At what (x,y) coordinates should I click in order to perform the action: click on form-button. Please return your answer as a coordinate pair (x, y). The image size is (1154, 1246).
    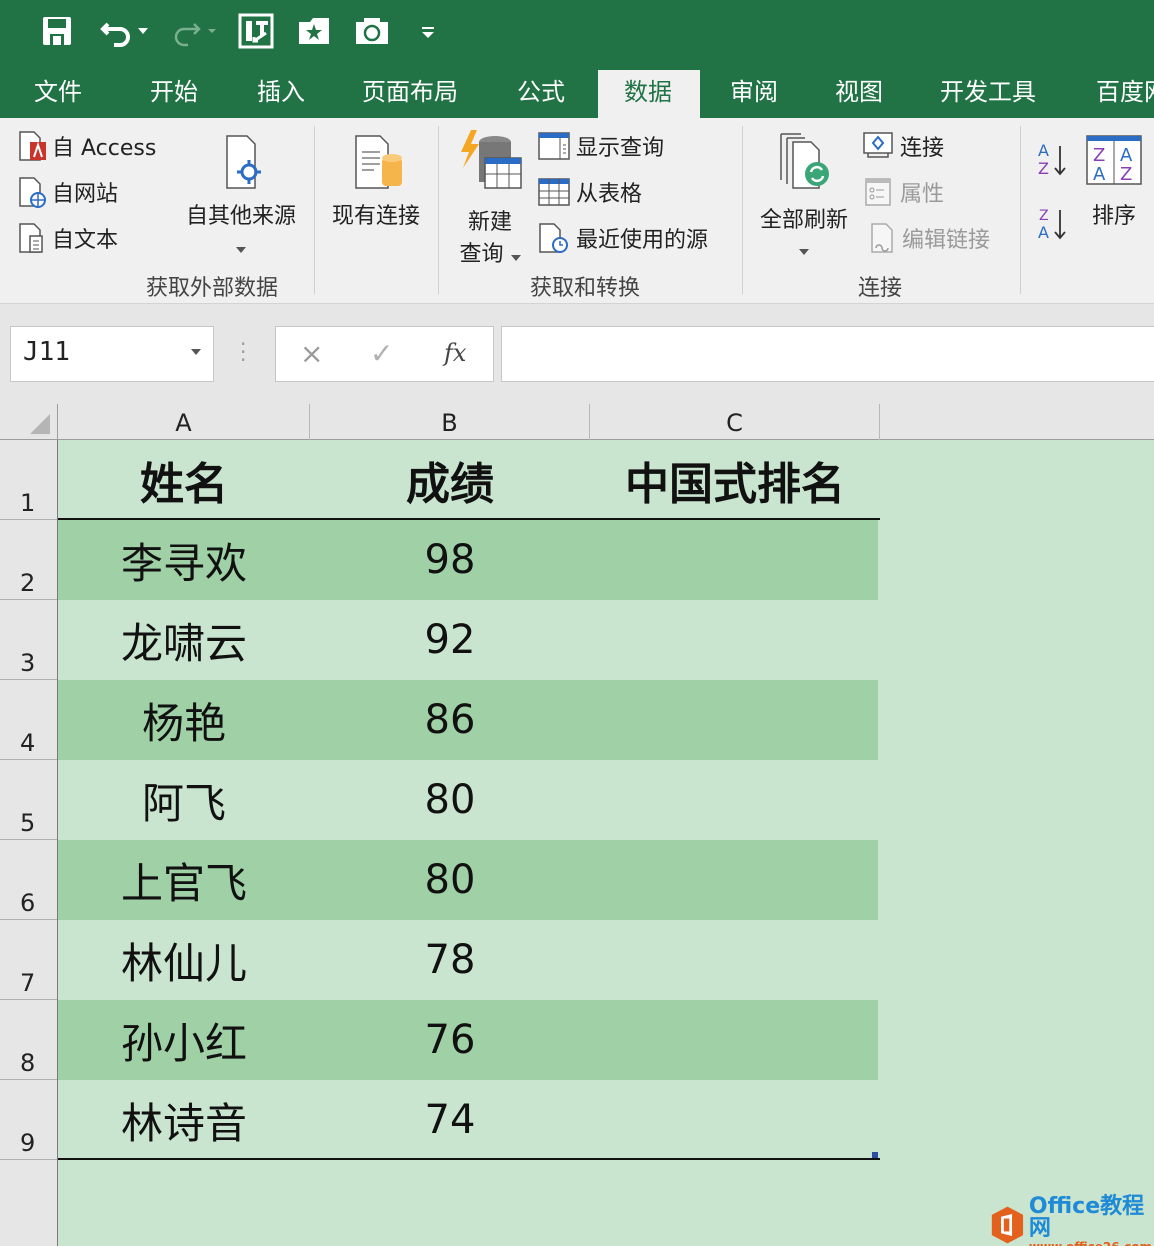
    Looking at the image, I should click on (256, 31).